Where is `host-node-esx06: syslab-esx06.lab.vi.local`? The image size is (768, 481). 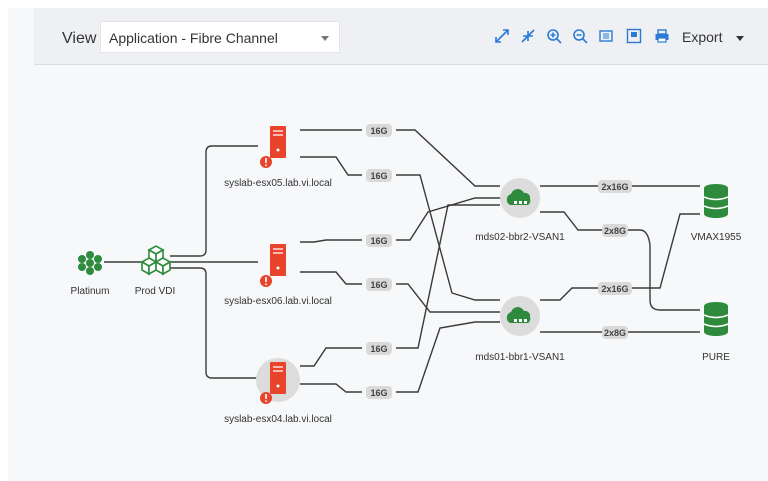
host-node-esx06: syslab-esx06.lab.vi.local is located at coordinates (278, 275).